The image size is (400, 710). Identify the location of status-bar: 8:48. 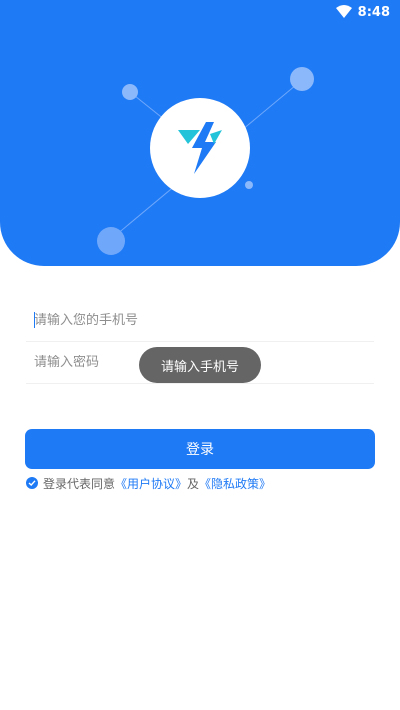
(335, 12).